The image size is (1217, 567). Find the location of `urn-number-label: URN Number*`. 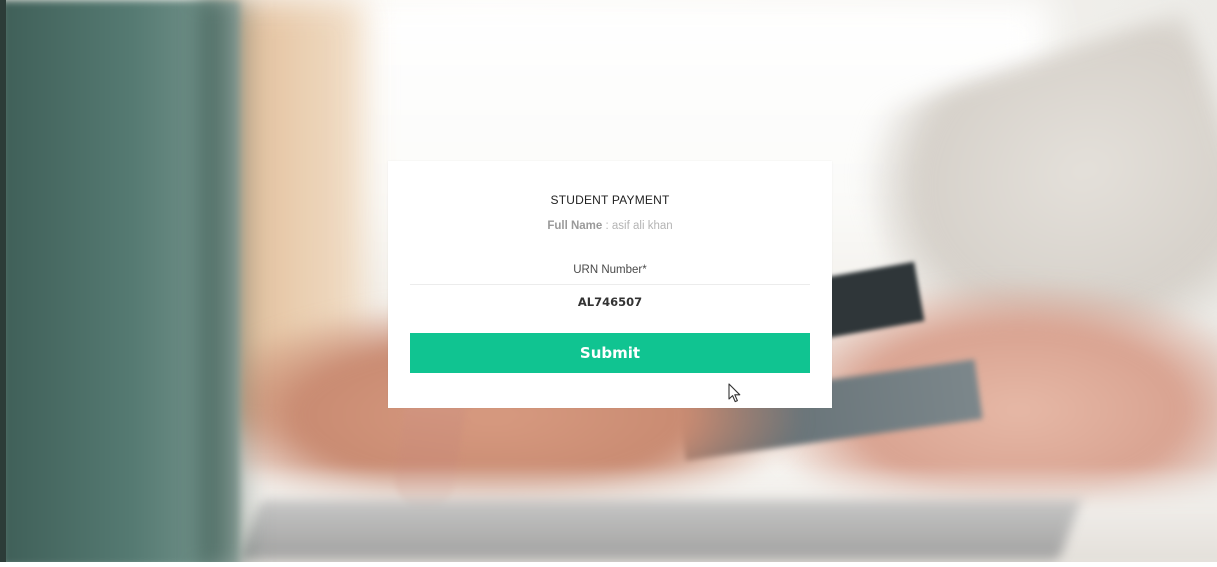

urn-number-label: URN Number* is located at coordinates (610, 270).